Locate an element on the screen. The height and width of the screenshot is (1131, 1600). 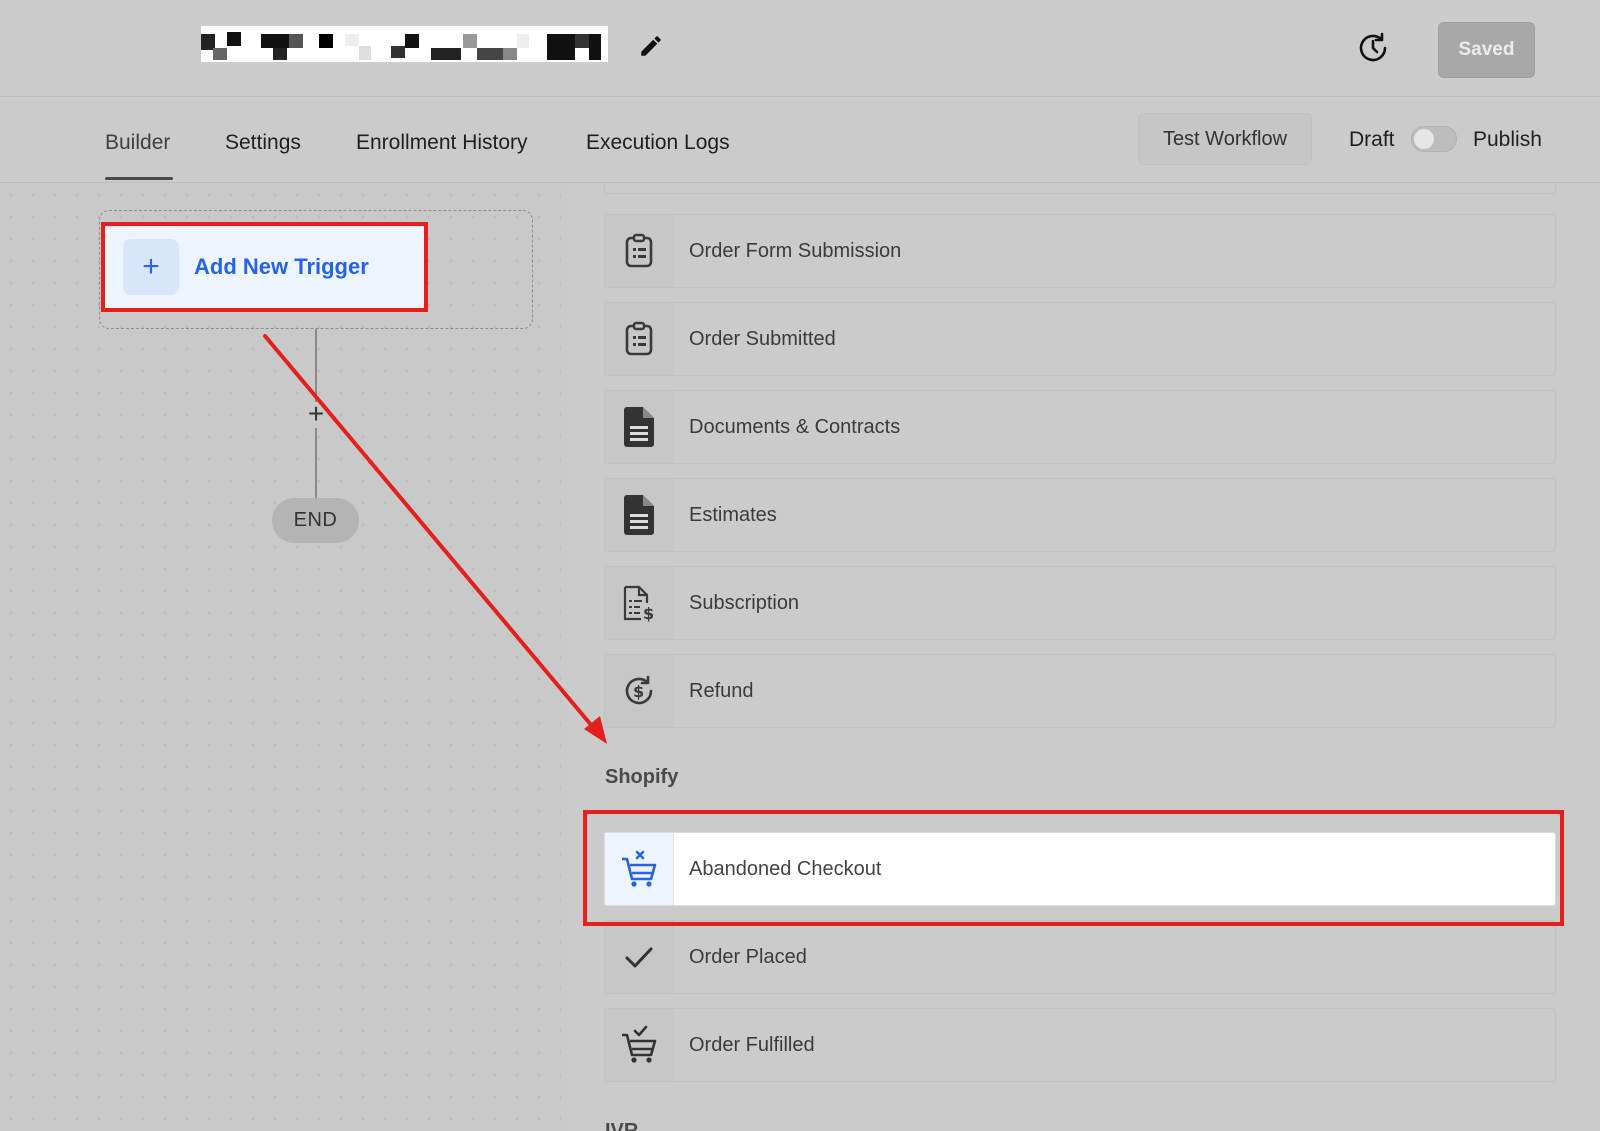
trigger-item-order-submitted: Order Submitted is located at coordinates (1080, 339).